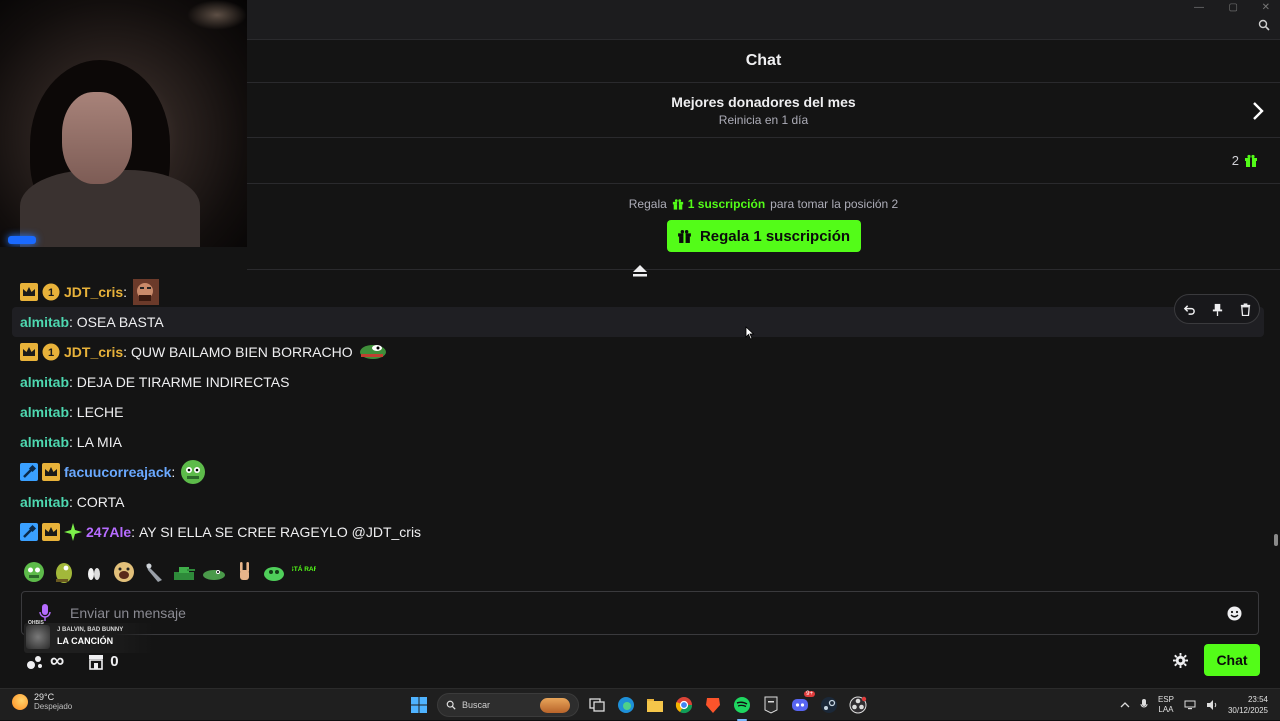 Image resolution: width=1280 pixels, height=721 pixels. Describe the element at coordinates (103, 661) in the screenshot. I see `store: 0` at that location.